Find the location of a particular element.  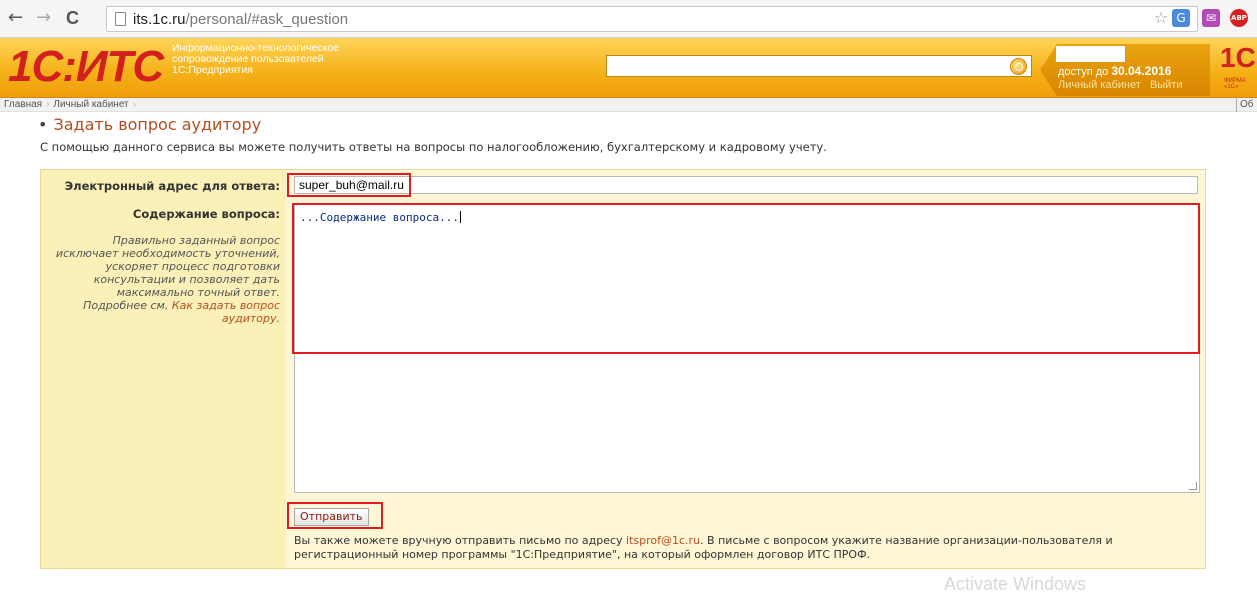

firm-1c-caption: ФИРМА «1С» is located at coordinates (1235, 84).